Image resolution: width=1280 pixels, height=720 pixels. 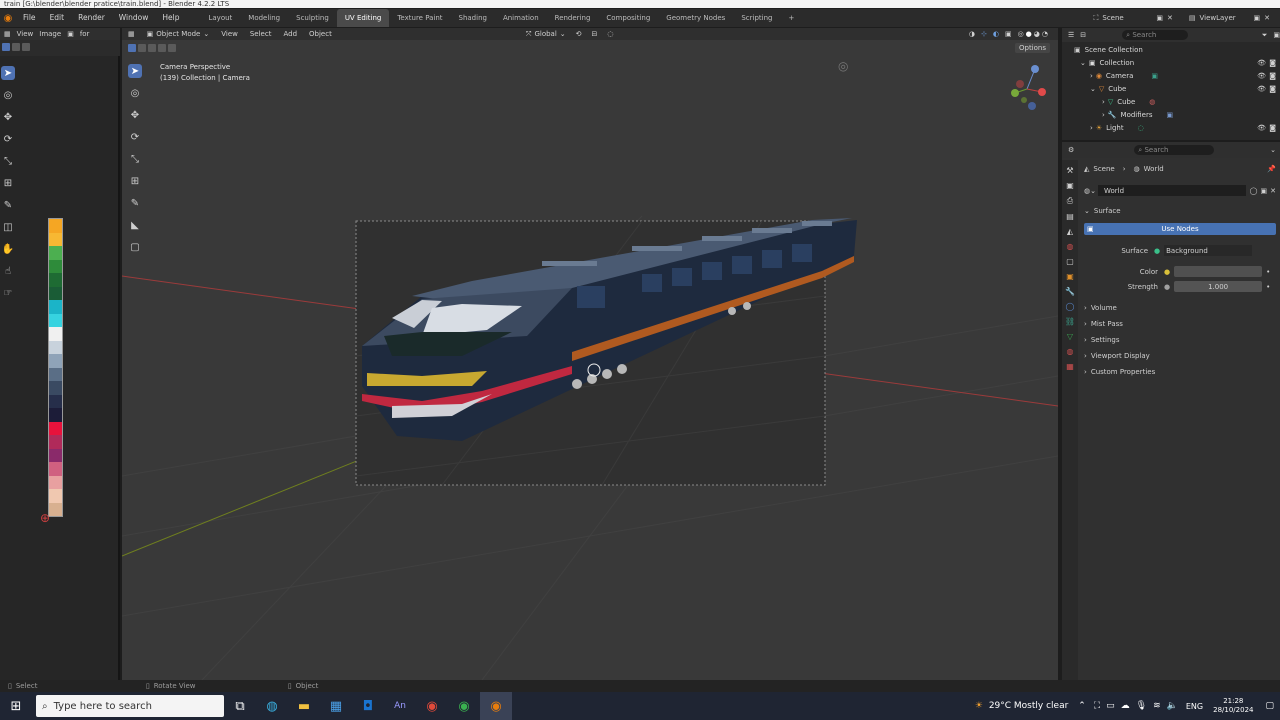 What do you see at coordinates (1180, 307) in the screenshot?
I see `volume-panel-header: › Volume` at bounding box center [1180, 307].